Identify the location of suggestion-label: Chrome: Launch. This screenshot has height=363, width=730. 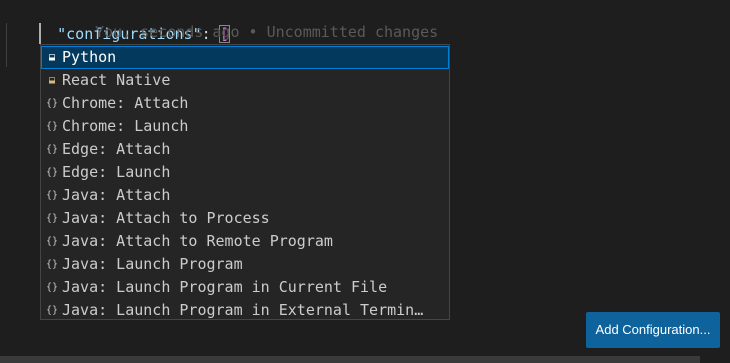
(125, 126).